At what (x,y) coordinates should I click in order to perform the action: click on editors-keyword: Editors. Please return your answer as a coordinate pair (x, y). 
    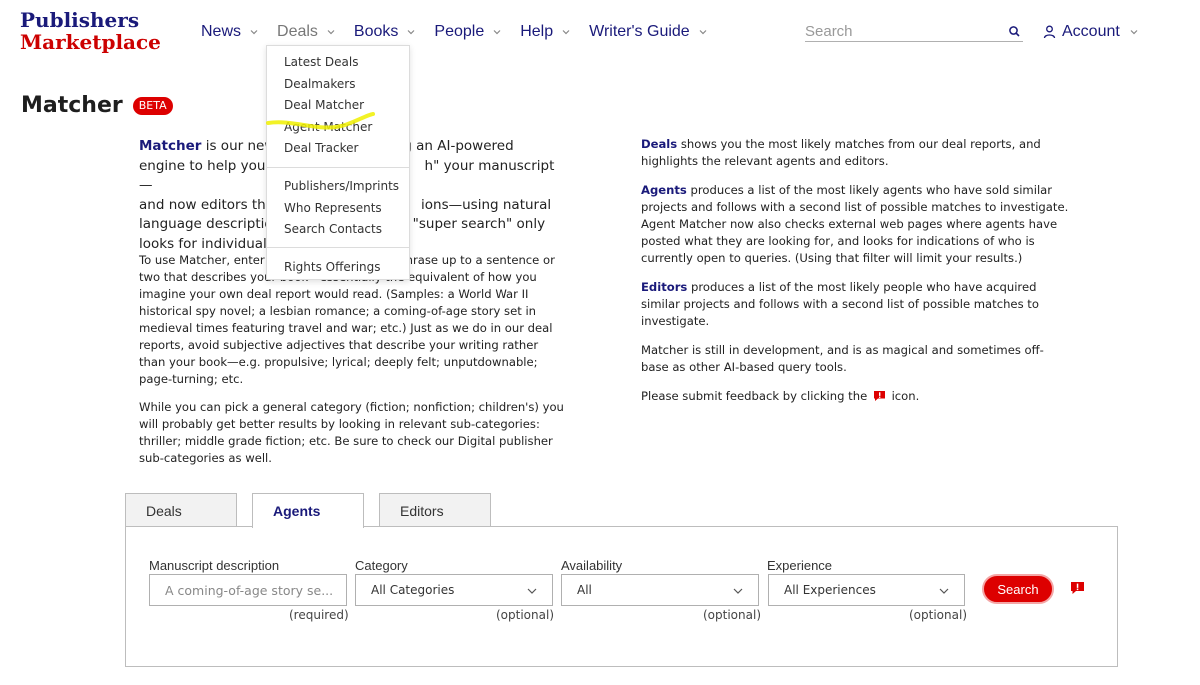
    Looking at the image, I should click on (664, 287).